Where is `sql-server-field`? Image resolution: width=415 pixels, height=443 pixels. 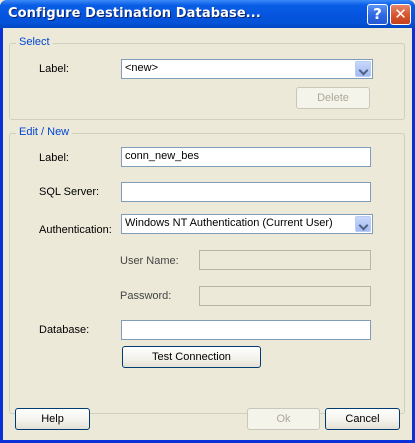
sql-server-field is located at coordinates (246, 192).